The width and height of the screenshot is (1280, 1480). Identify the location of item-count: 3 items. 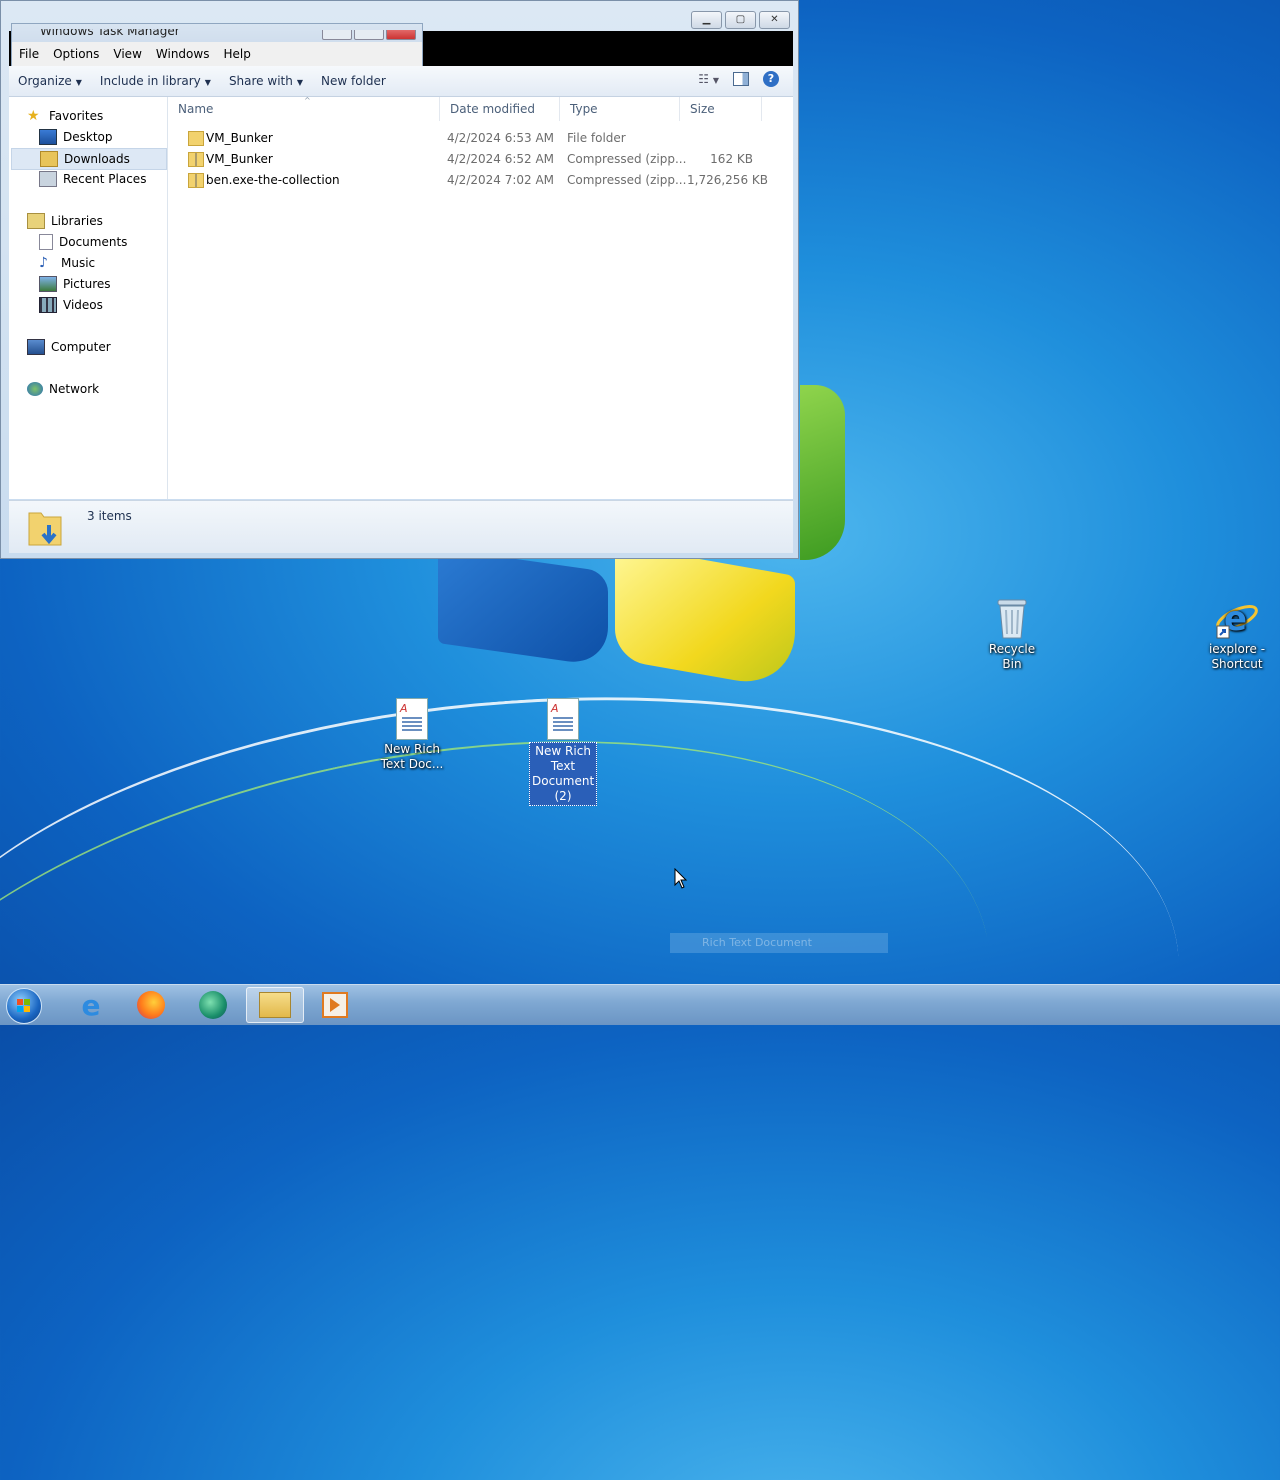
(109, 516).